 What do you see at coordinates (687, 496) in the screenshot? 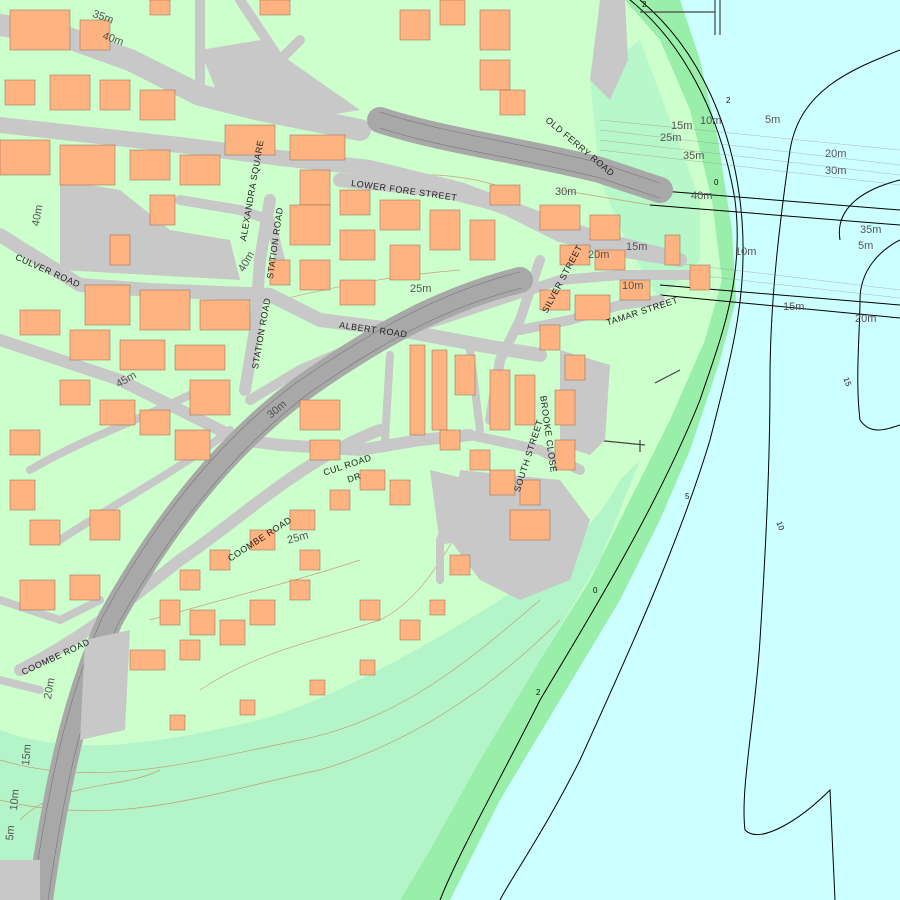
I see `depth-mark: 5` at bounding box center [687, 496].